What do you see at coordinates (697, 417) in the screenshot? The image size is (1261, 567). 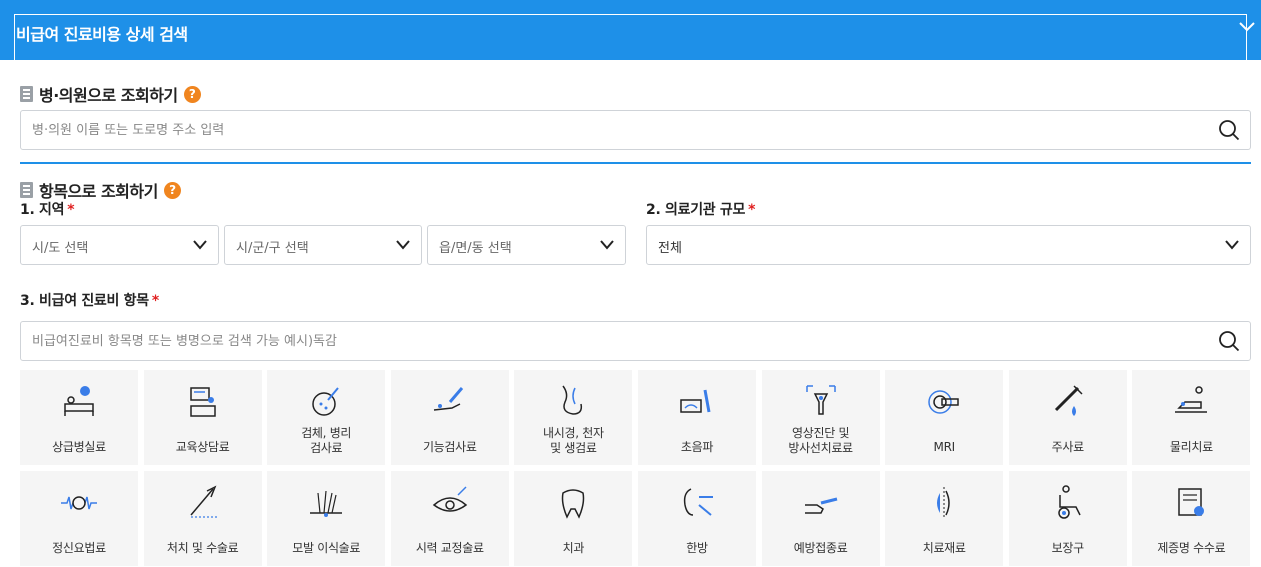 I see `category-tile: 초음파` at bounding box center [697, 417].